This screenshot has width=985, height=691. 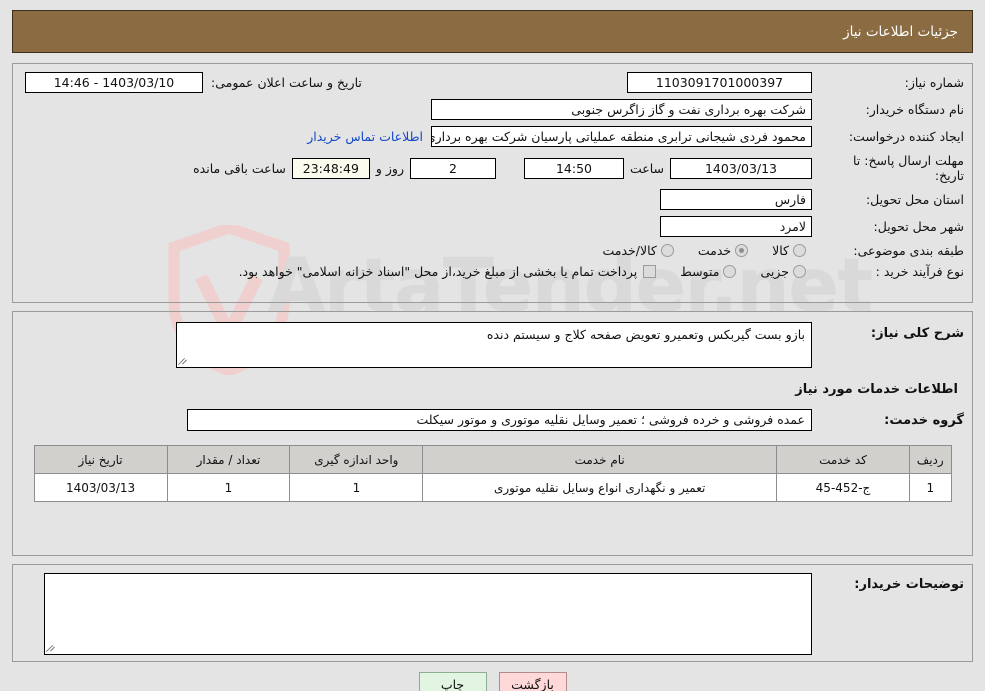 What do you see at coordinates (492, 250) in the screenshot?
I see `category-row: طبقه بندی موضوعی: کالا خدمت کالا/خدمت` at bounding box center [492, 250].